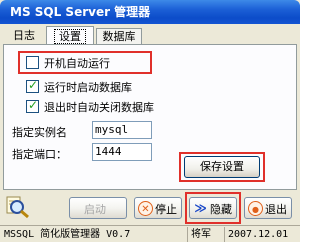  I want to click on exit-button: ● 退出, so click(268, 208).